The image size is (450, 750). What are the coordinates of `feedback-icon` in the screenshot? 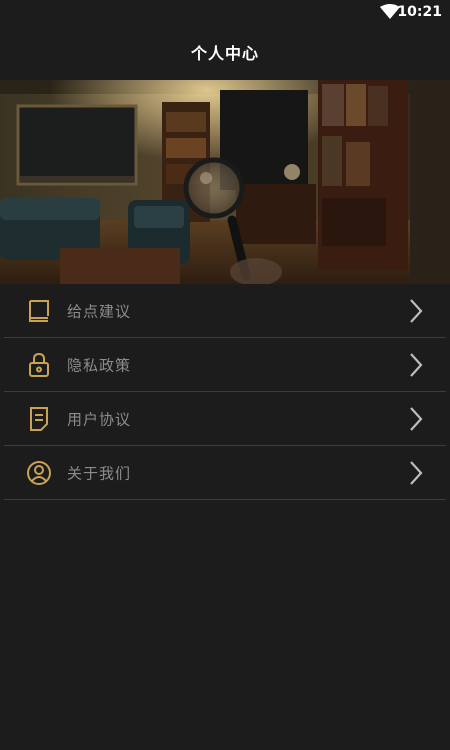 It's located at (39, 310).